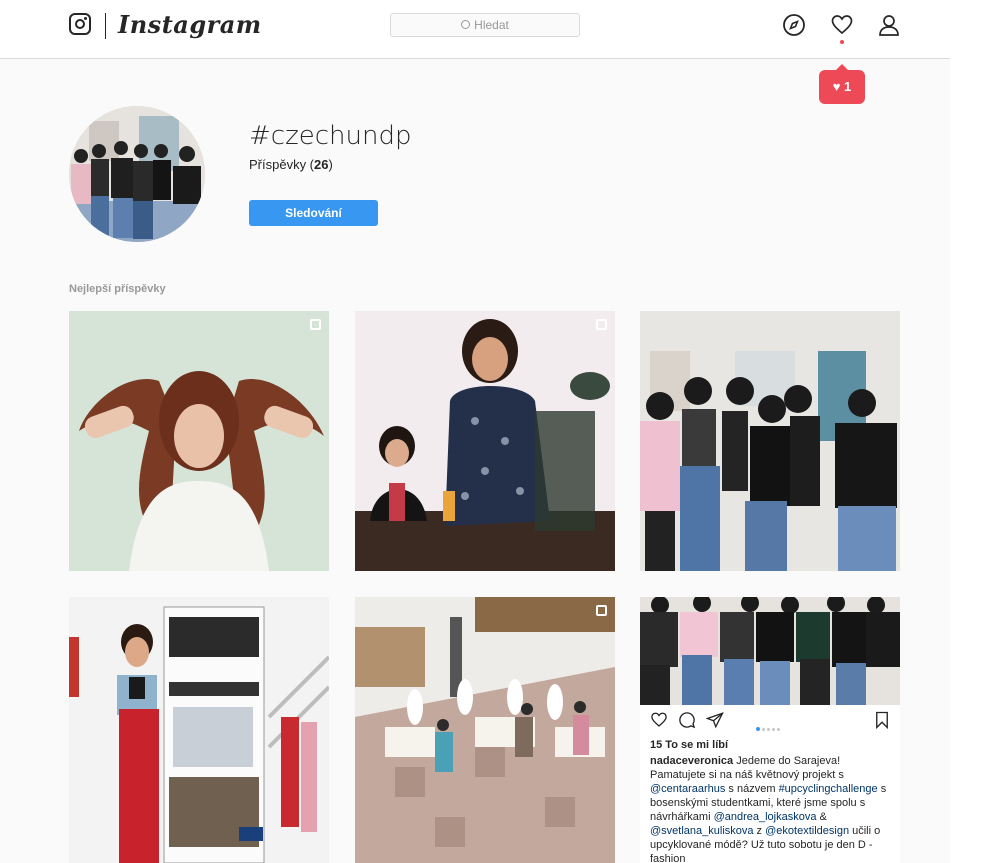 The height and width of the screenshot is (863, 1004). Describe the element at coordinates (291, 164) in the screenshot. I see `posts-count: Příspěvky (26)` at that location.